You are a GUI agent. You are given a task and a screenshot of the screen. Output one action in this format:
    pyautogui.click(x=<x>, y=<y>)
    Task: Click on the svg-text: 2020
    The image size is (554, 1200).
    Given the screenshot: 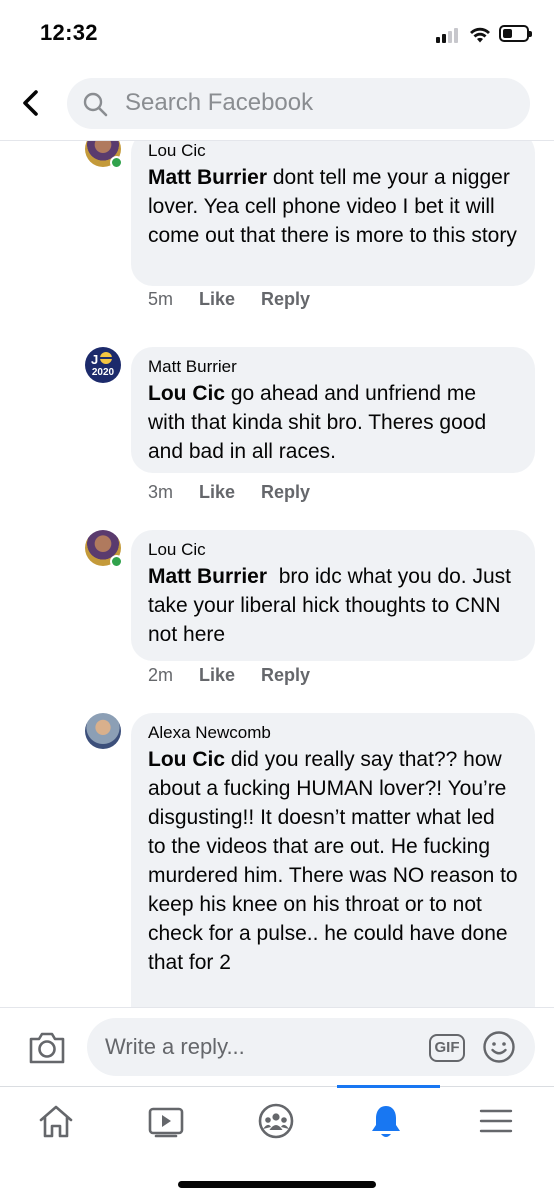 What is the action you would take?
    pyautogui.click(x=103, y=372)
    